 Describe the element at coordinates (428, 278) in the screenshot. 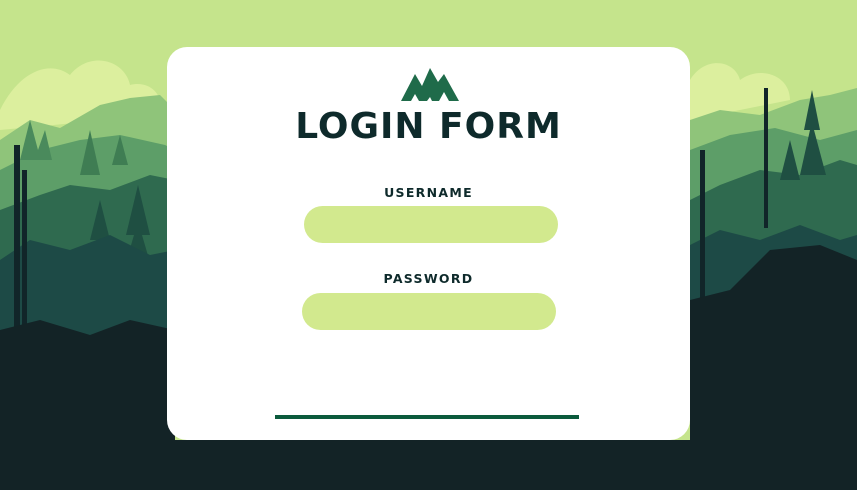

I see `password-label: PASSWORD` at that location.